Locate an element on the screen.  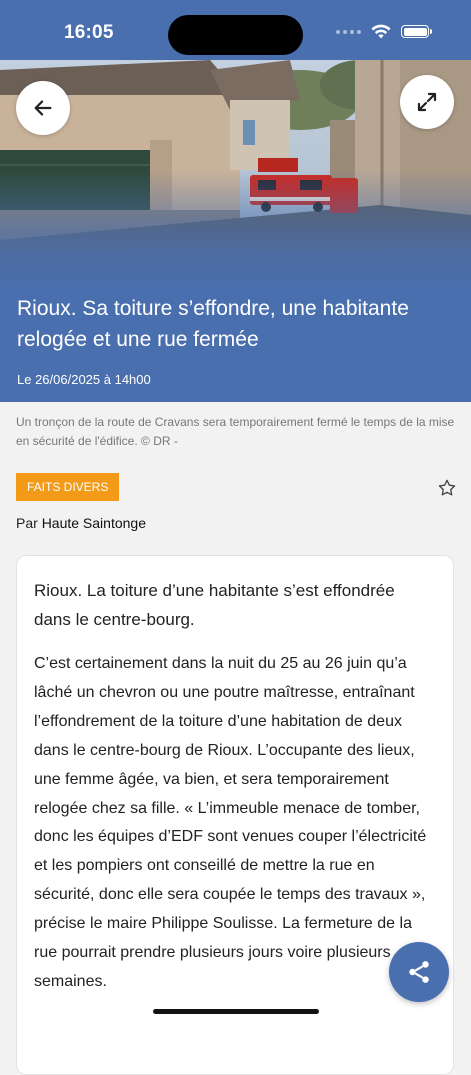
status-time: 16:05 is located at coordinates (89, 32).